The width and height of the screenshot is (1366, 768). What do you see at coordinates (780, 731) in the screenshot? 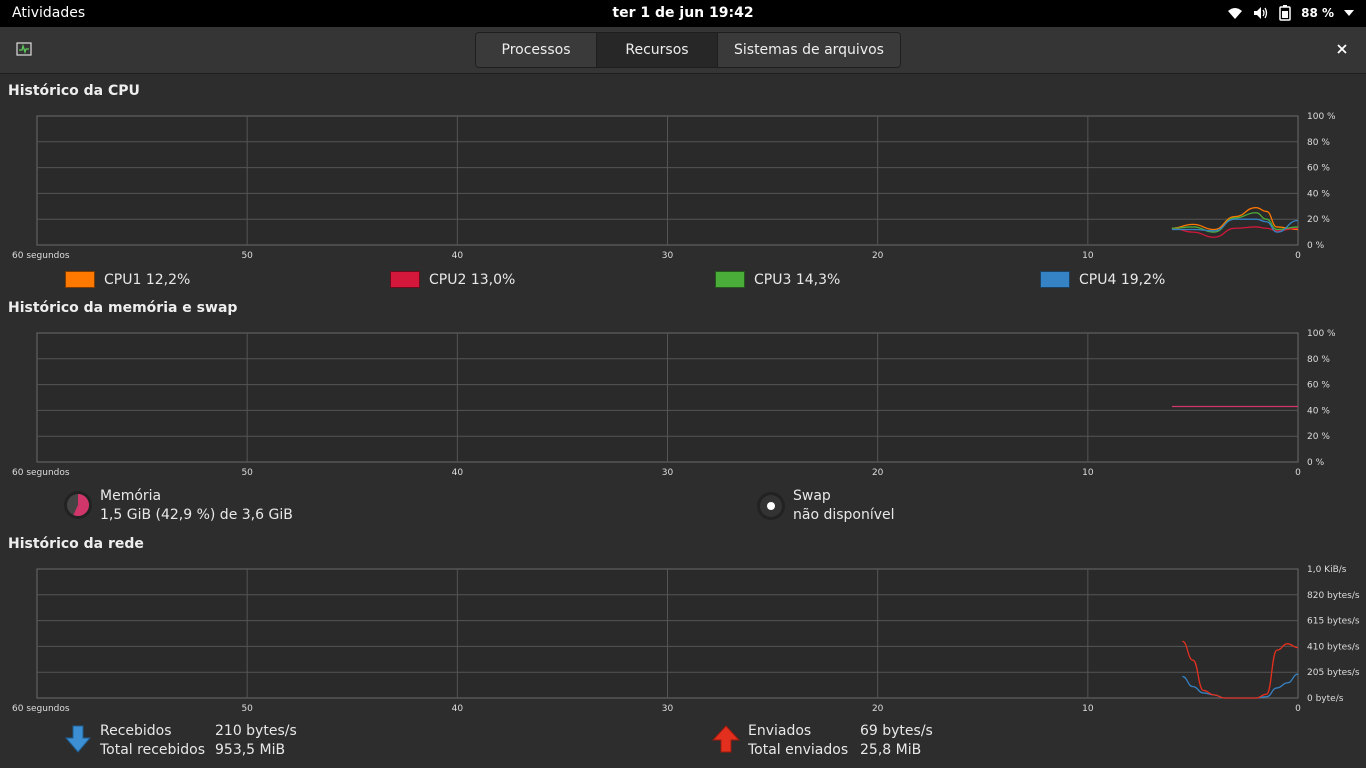
I see `sent-label: Enviados` at bounding box center [780, 731].